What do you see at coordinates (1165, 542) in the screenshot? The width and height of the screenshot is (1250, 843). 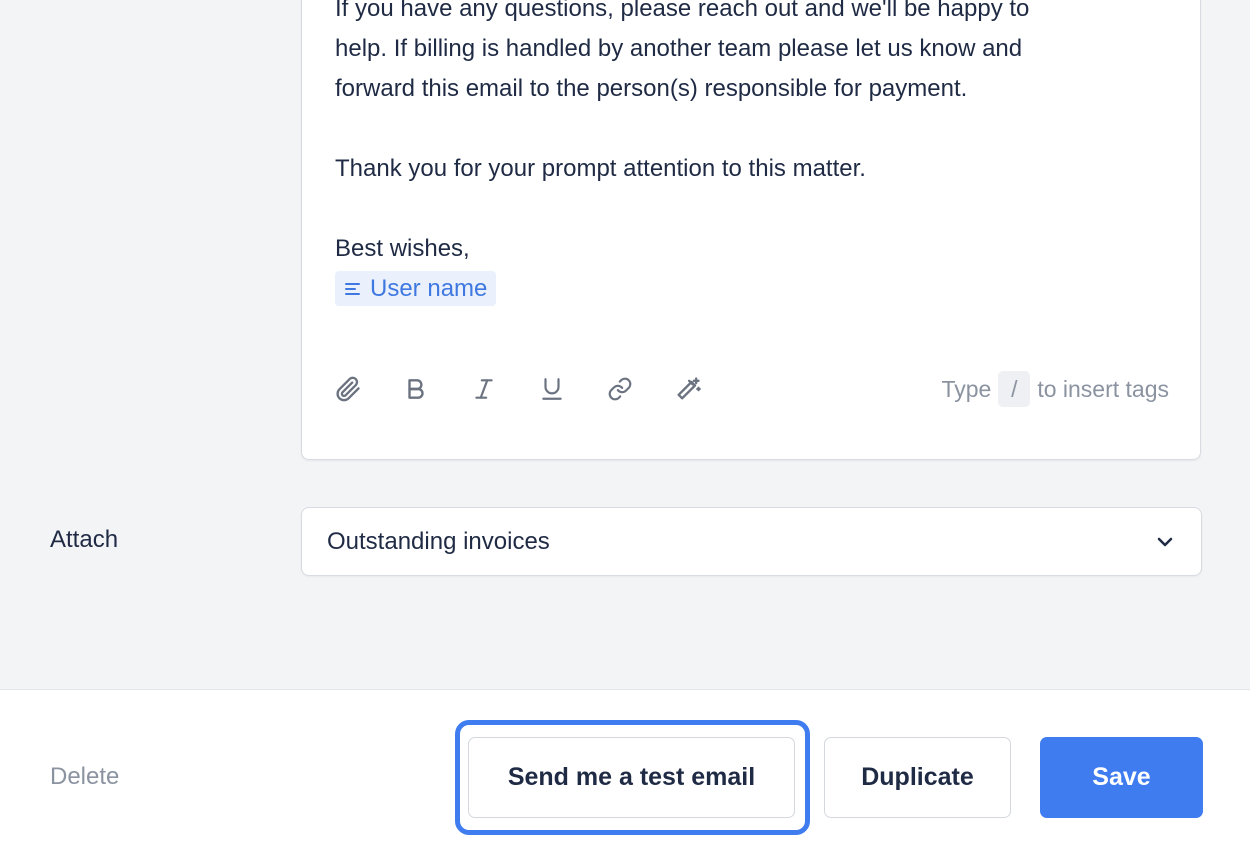 I see `chevron-down-icon` at bounding box center [1165, 542].